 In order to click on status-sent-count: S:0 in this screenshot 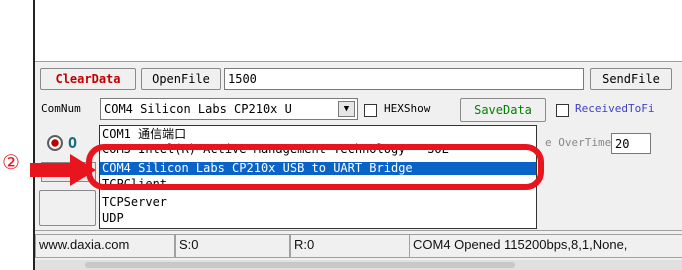, I will do `click(232, 246)`.